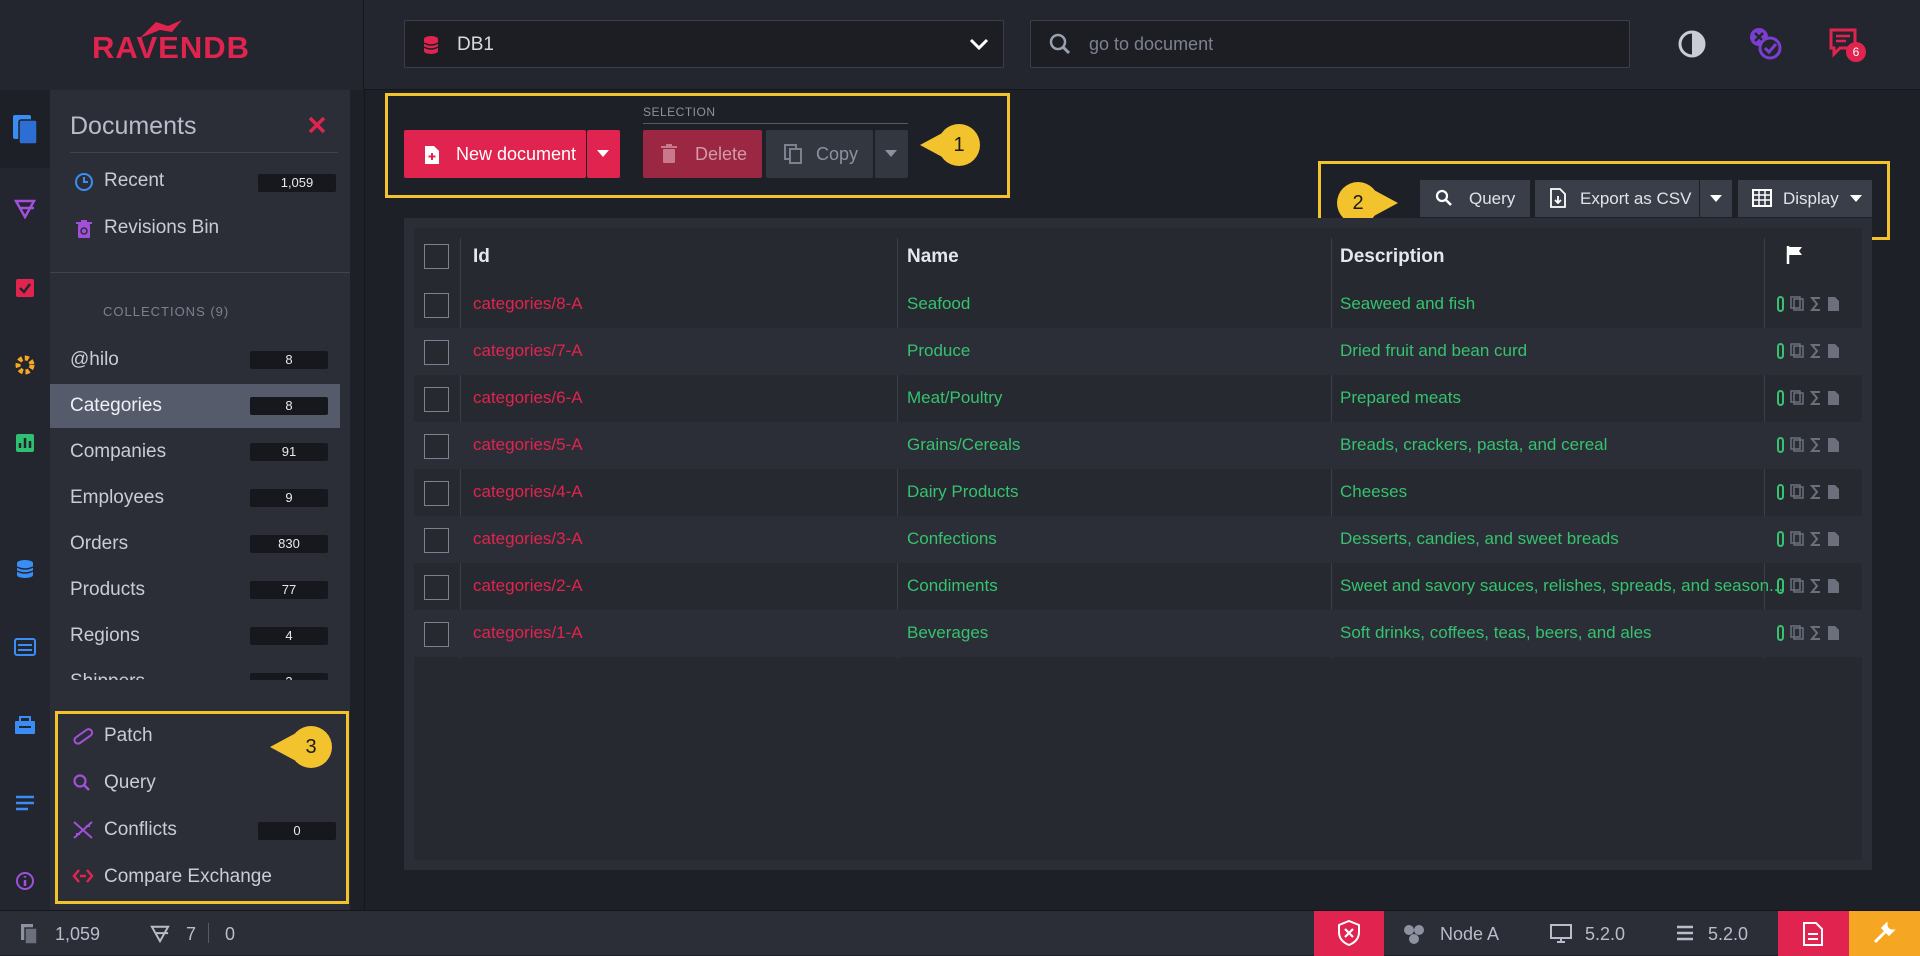 Image resolution: width=1920 pixels, height=956 pixels. What do you see at coordinates (955, 397) in the screenshot?
I see `name-cell: Meat/Poultry` at bounding box center [955, 397].